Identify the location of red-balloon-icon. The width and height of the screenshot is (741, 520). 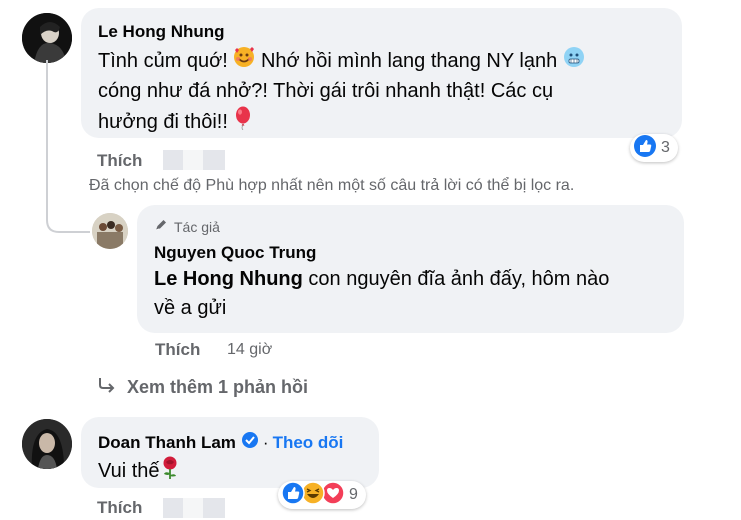
(243, 122).